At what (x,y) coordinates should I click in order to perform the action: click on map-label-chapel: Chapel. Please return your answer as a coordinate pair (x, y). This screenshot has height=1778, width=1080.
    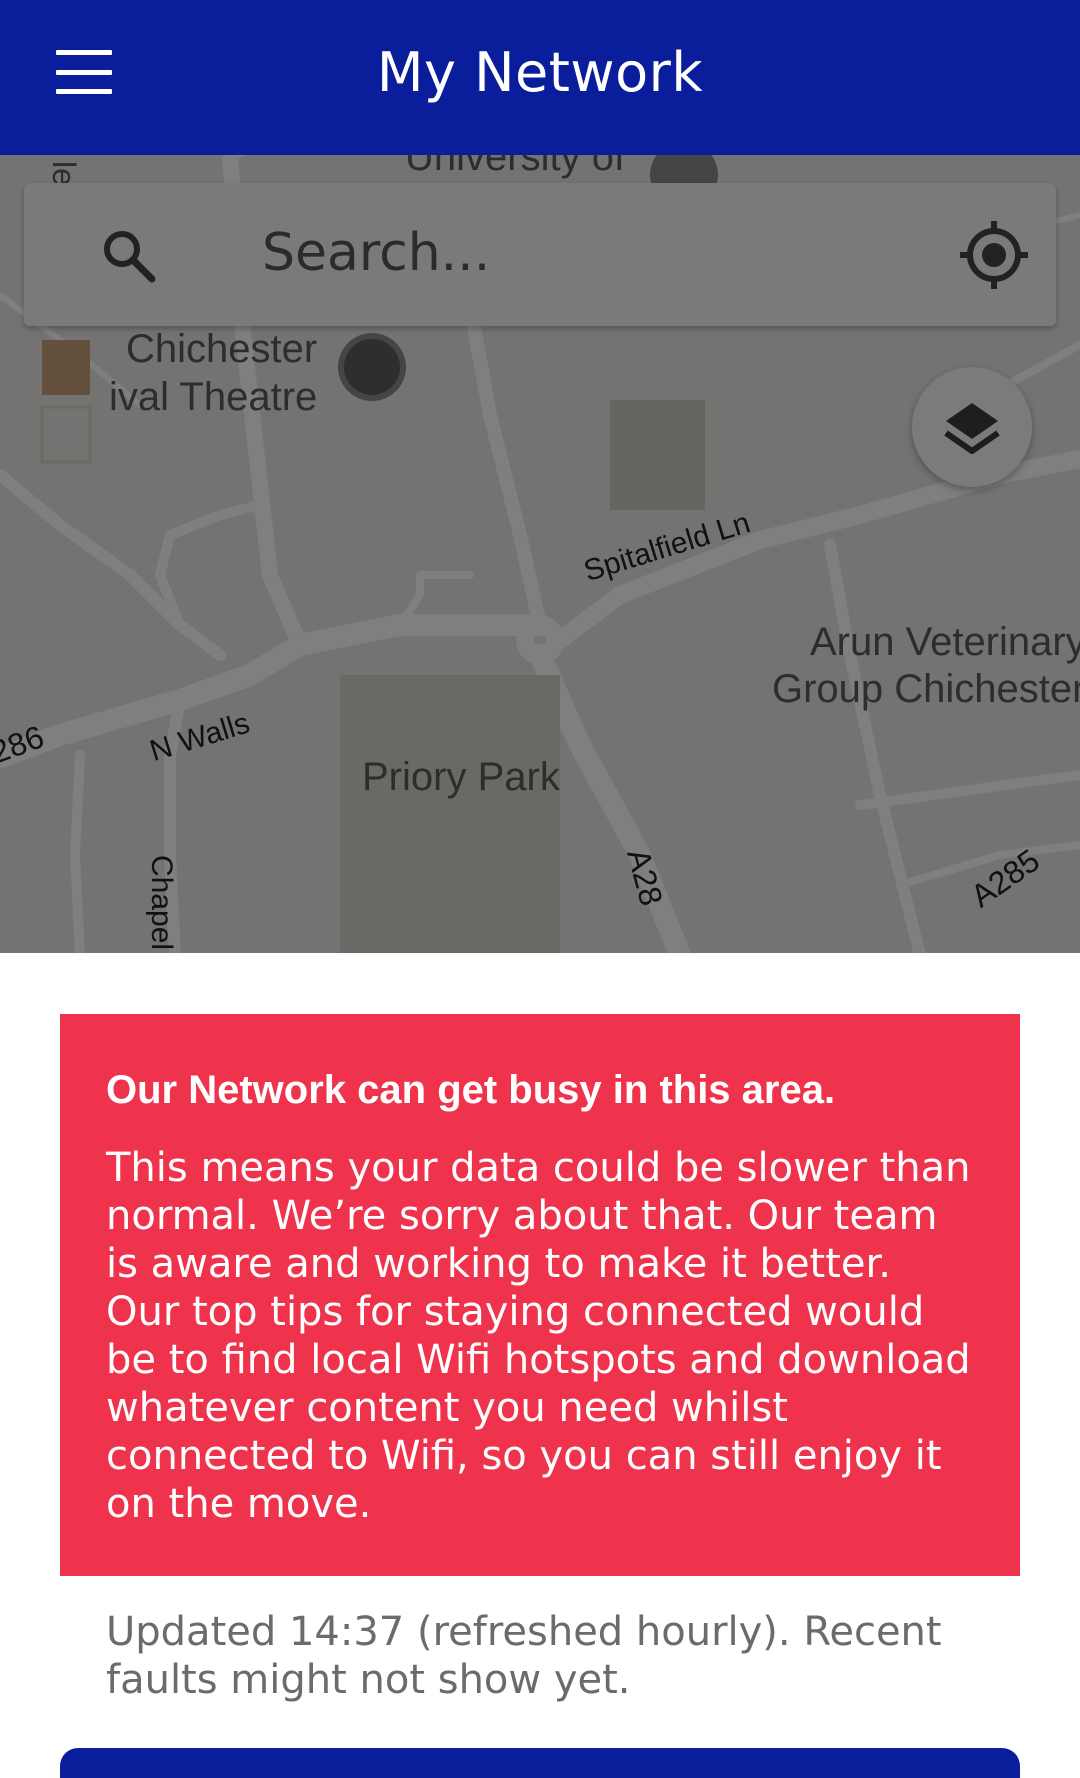
    Looking at the image, I should click on (161, 903).